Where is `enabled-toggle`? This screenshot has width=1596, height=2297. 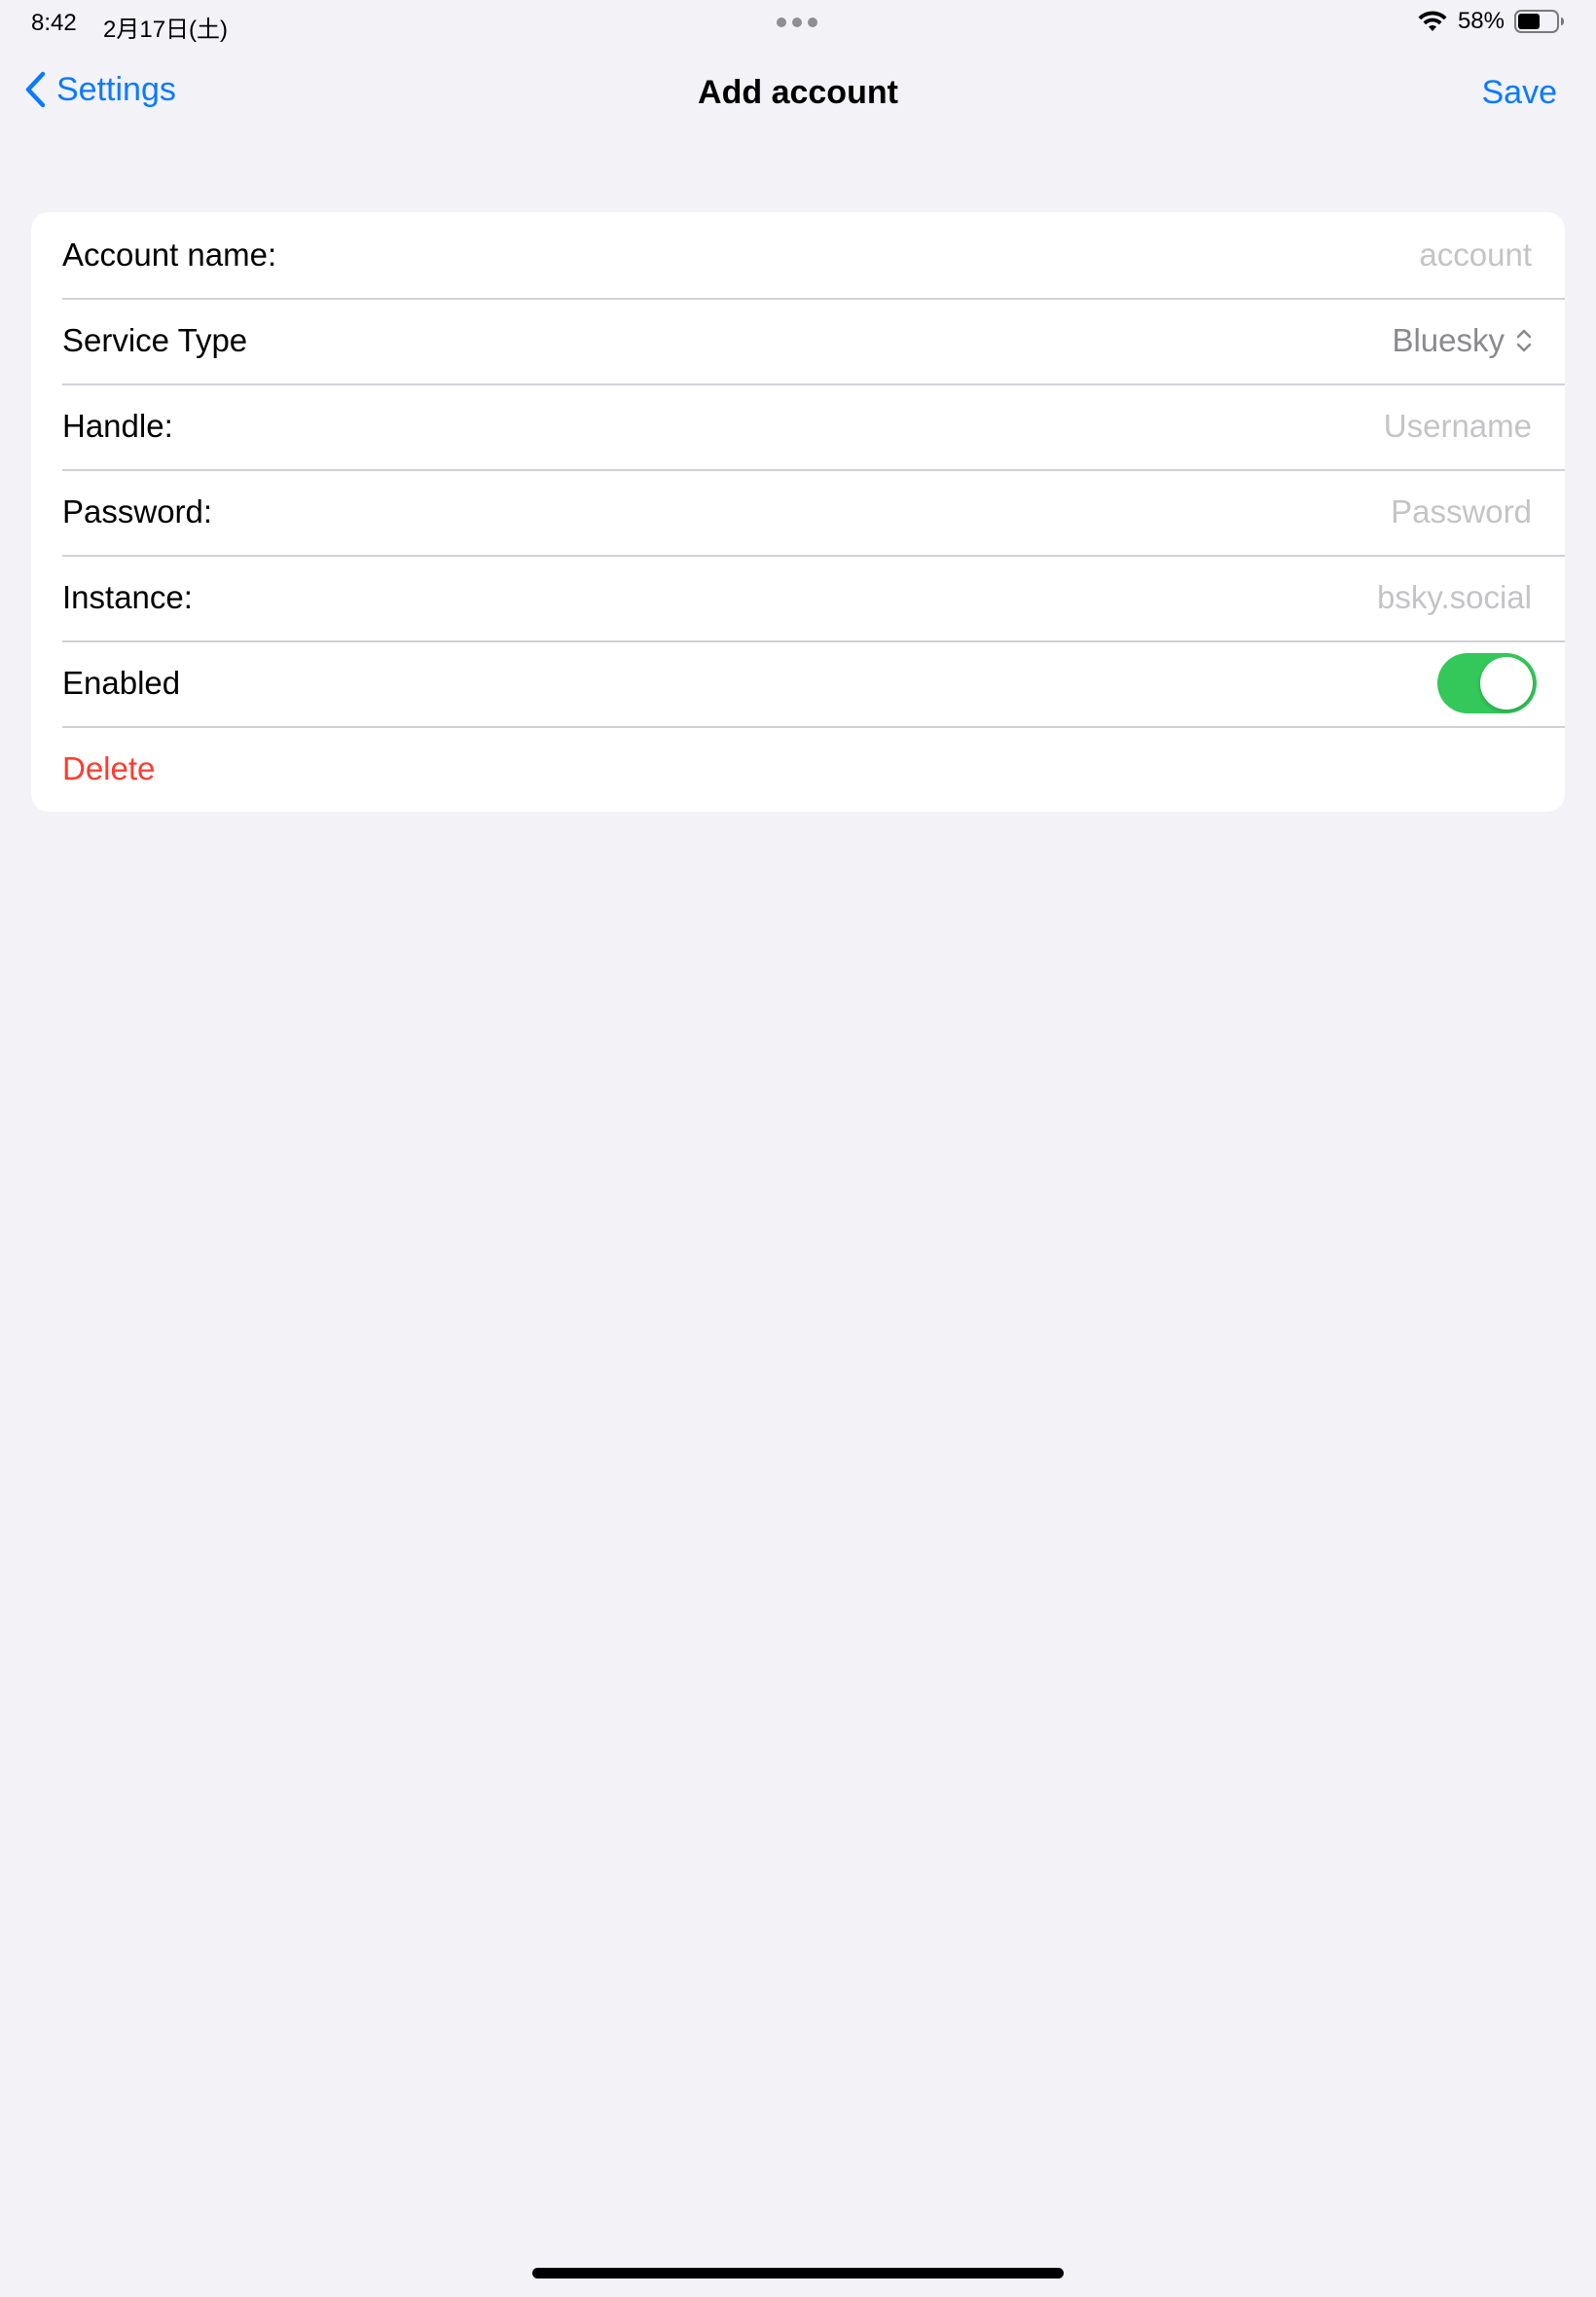
enabled-toggle is located at coordinates (1487, 683).